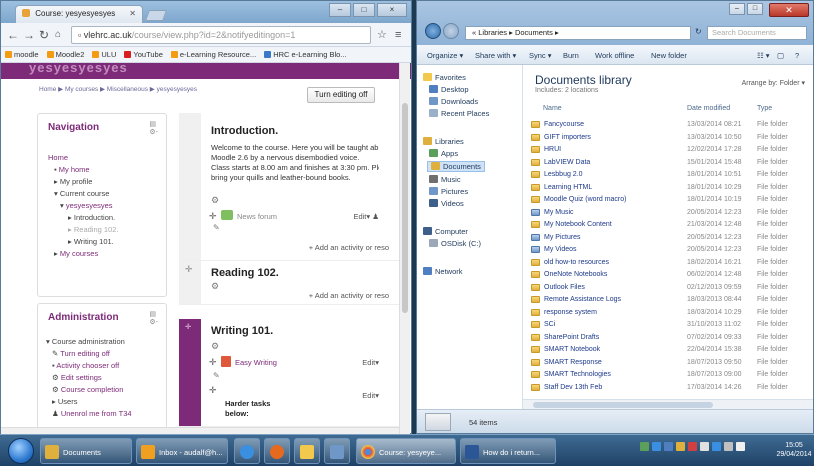 The height and width of the screenshot is (466, 814). Describe the element at coordinates (89, 402) in the screenshot. I see `admin-users: ▸ Users` at that location.